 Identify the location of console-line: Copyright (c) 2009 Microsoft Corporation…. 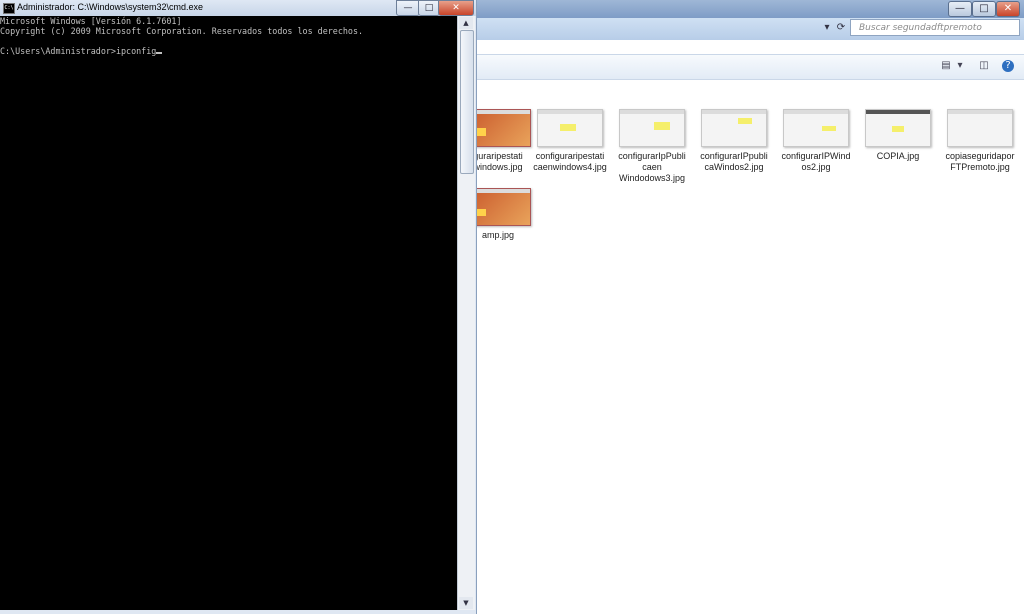
(182, 31).